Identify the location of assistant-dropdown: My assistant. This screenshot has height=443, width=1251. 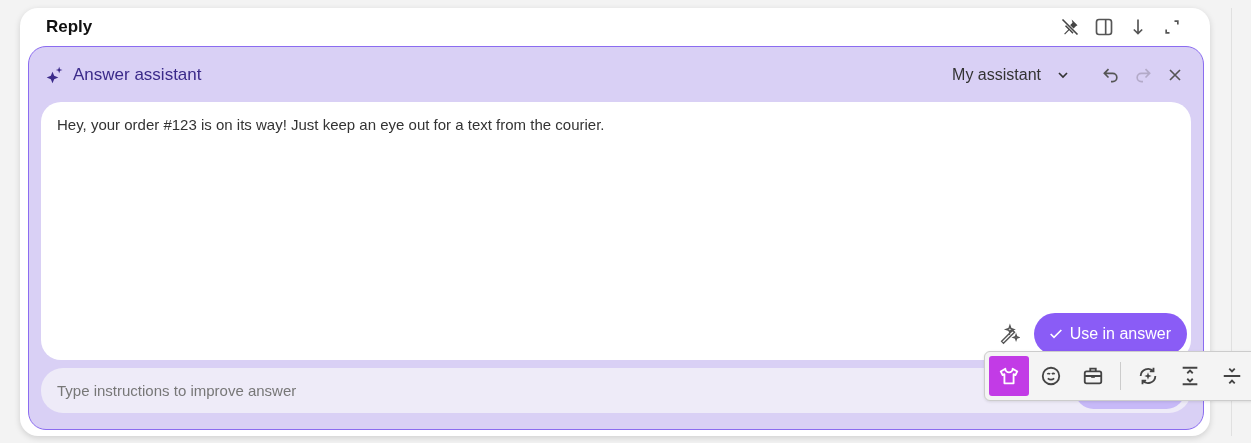
(1011, 74).